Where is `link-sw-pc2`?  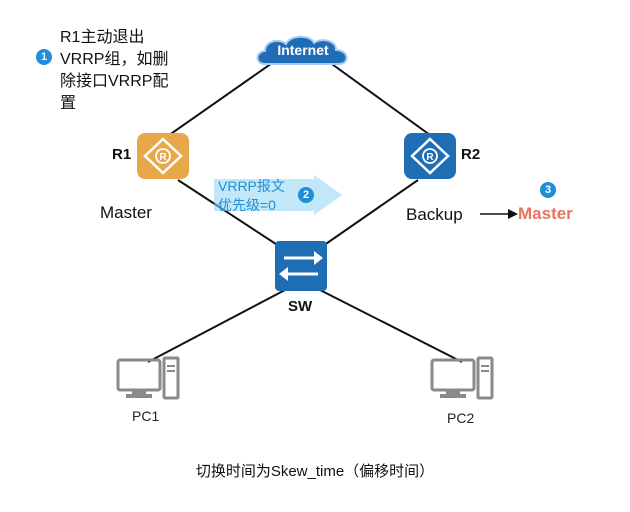
link-sw-pc2 is located at coordinates (391, 326).